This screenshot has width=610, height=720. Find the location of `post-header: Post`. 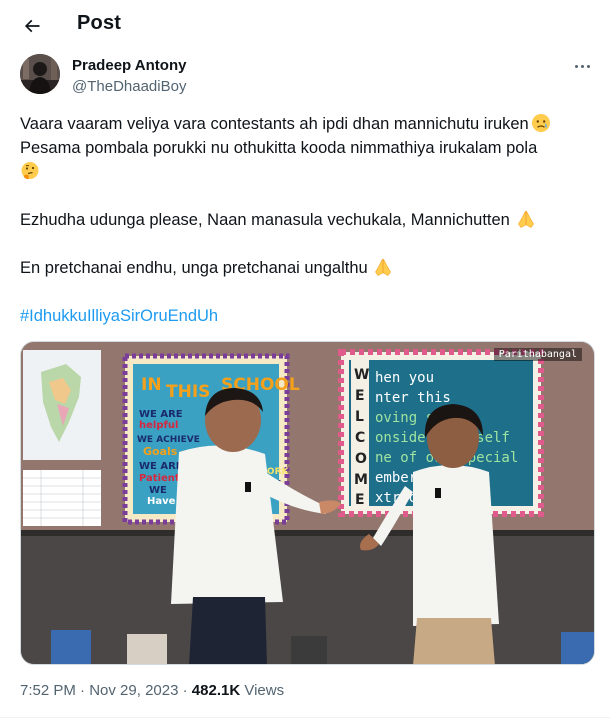

post-header: Post is located at coordinates (305, 25).